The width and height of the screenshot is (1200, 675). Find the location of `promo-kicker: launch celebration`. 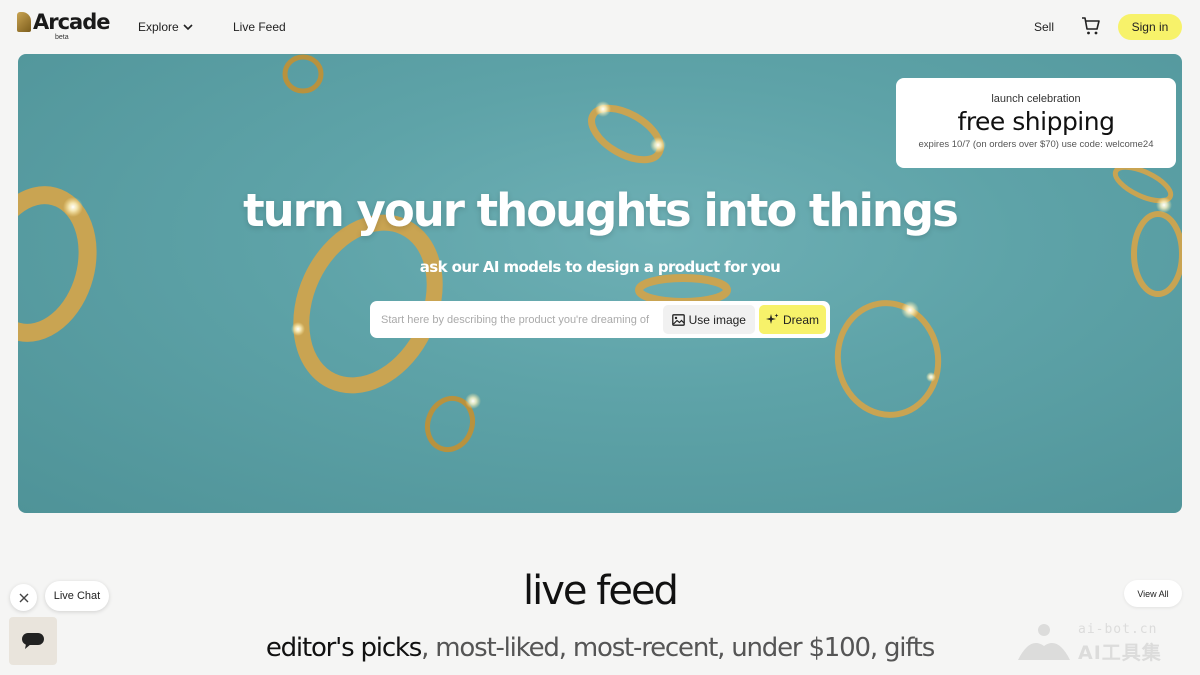

promo-kicker: launch celebration is located at coordinates (1036, 99).